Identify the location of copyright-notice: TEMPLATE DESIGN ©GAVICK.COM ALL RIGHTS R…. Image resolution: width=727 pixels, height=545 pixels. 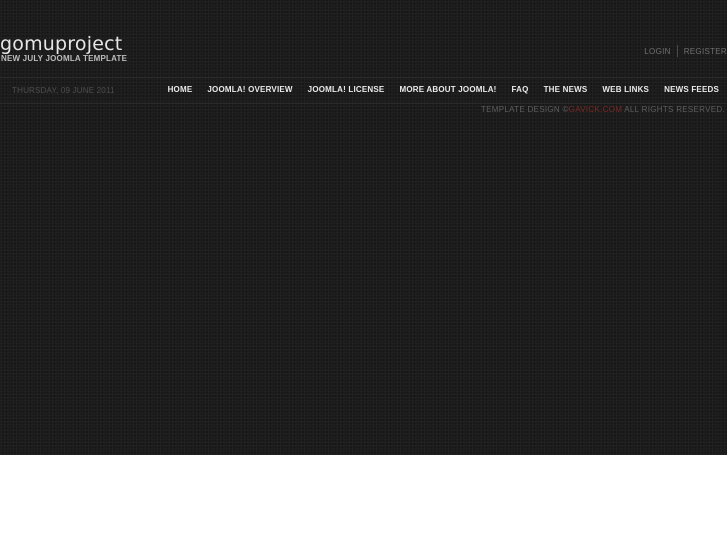
(603, 109).